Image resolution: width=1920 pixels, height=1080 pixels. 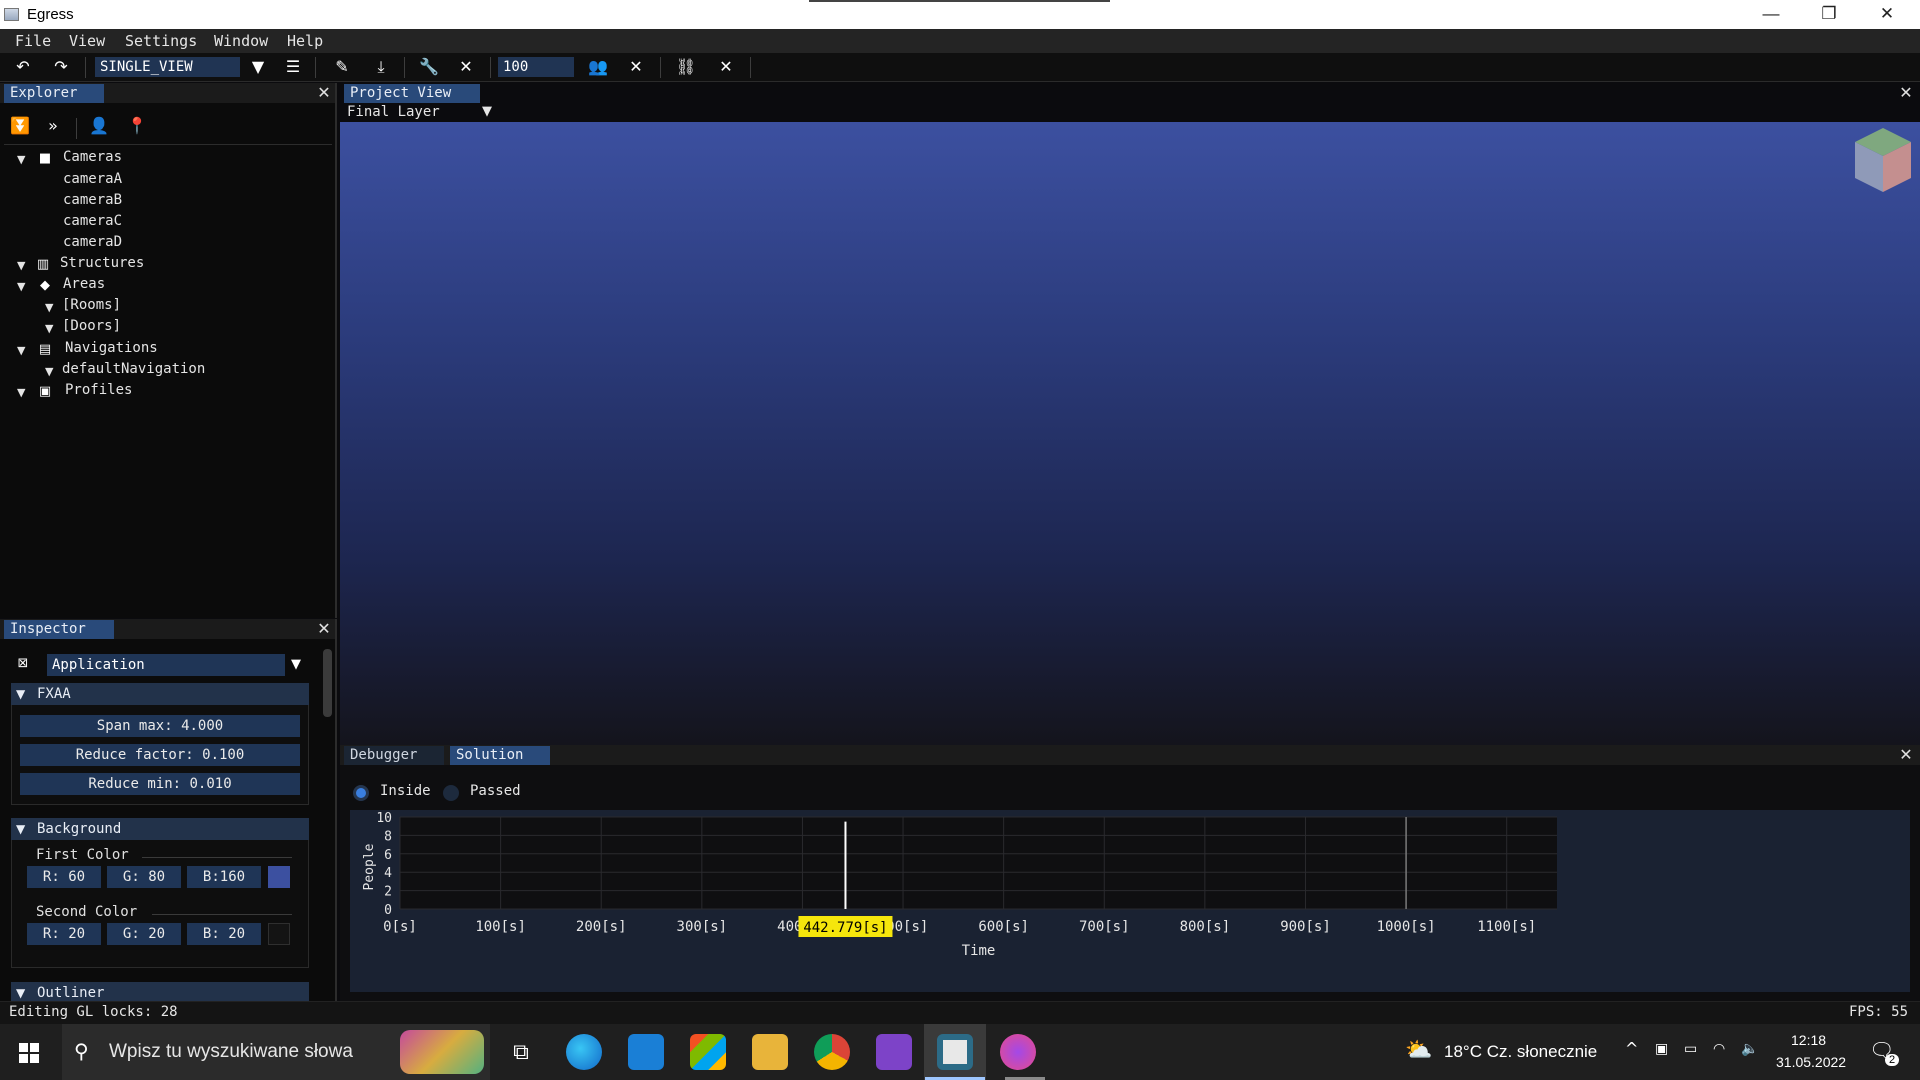 What do you see at coordinates (167, 93) in the screenshot?
I see `explorer-tabbar: Explorer ✕` at bounding box center [167, 93].